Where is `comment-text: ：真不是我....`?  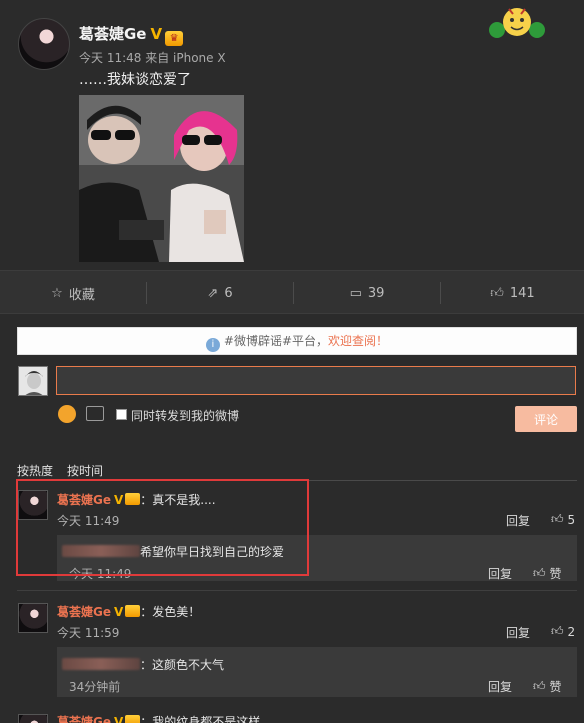 comment-text: ：真不是我.... is located at coordinates (178, 500).